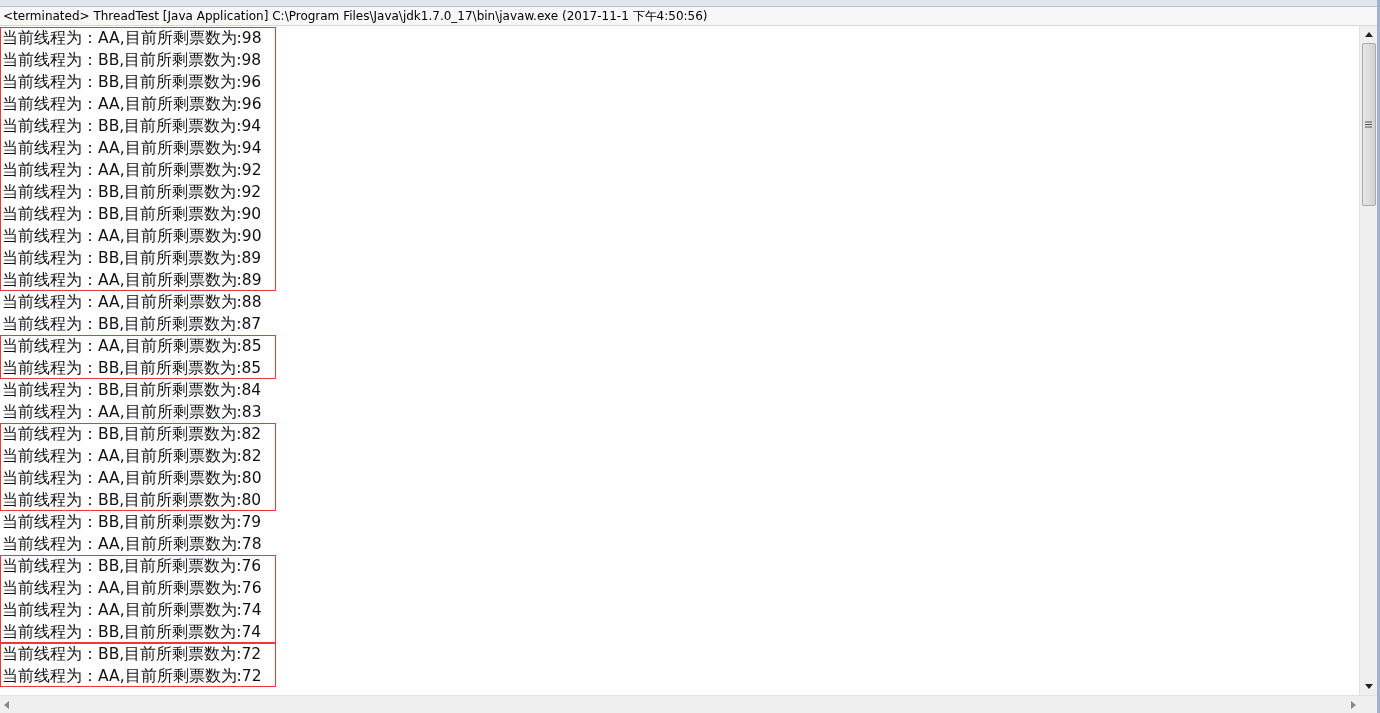 The height and width of the screenshot is (713, 1380). What do you see at coordinates (1368, 34) in the screenshot?
I see `scroll-up-icon` at bounding box center [1368, 34].